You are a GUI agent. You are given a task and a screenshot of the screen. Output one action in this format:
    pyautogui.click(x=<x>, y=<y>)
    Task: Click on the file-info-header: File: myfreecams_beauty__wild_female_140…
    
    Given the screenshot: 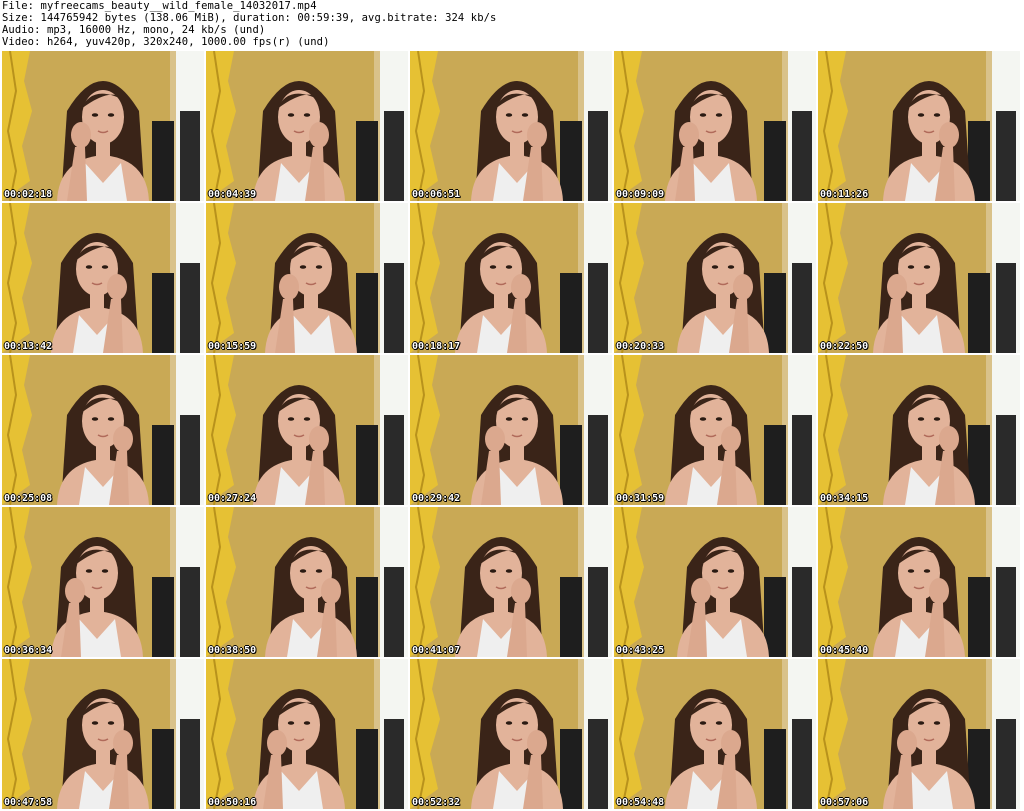 What is the action you would take?
    pyautogui.click(x=507, y=24)
    